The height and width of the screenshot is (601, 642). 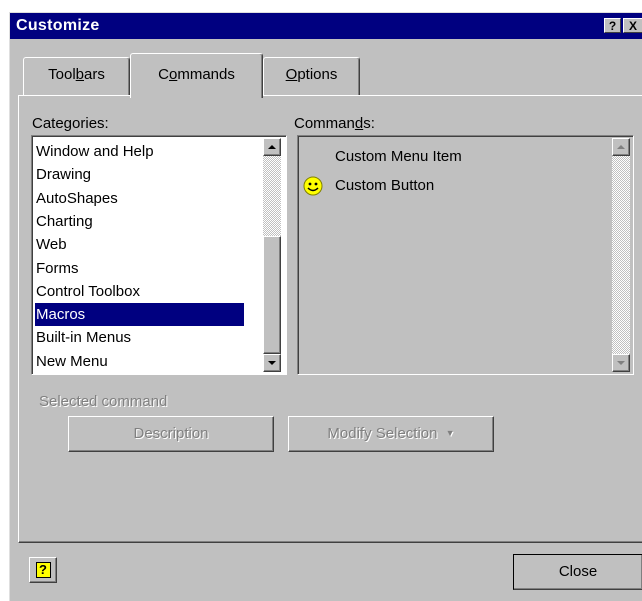 I want to click on category-item: Web, so click(x=139, y=244).